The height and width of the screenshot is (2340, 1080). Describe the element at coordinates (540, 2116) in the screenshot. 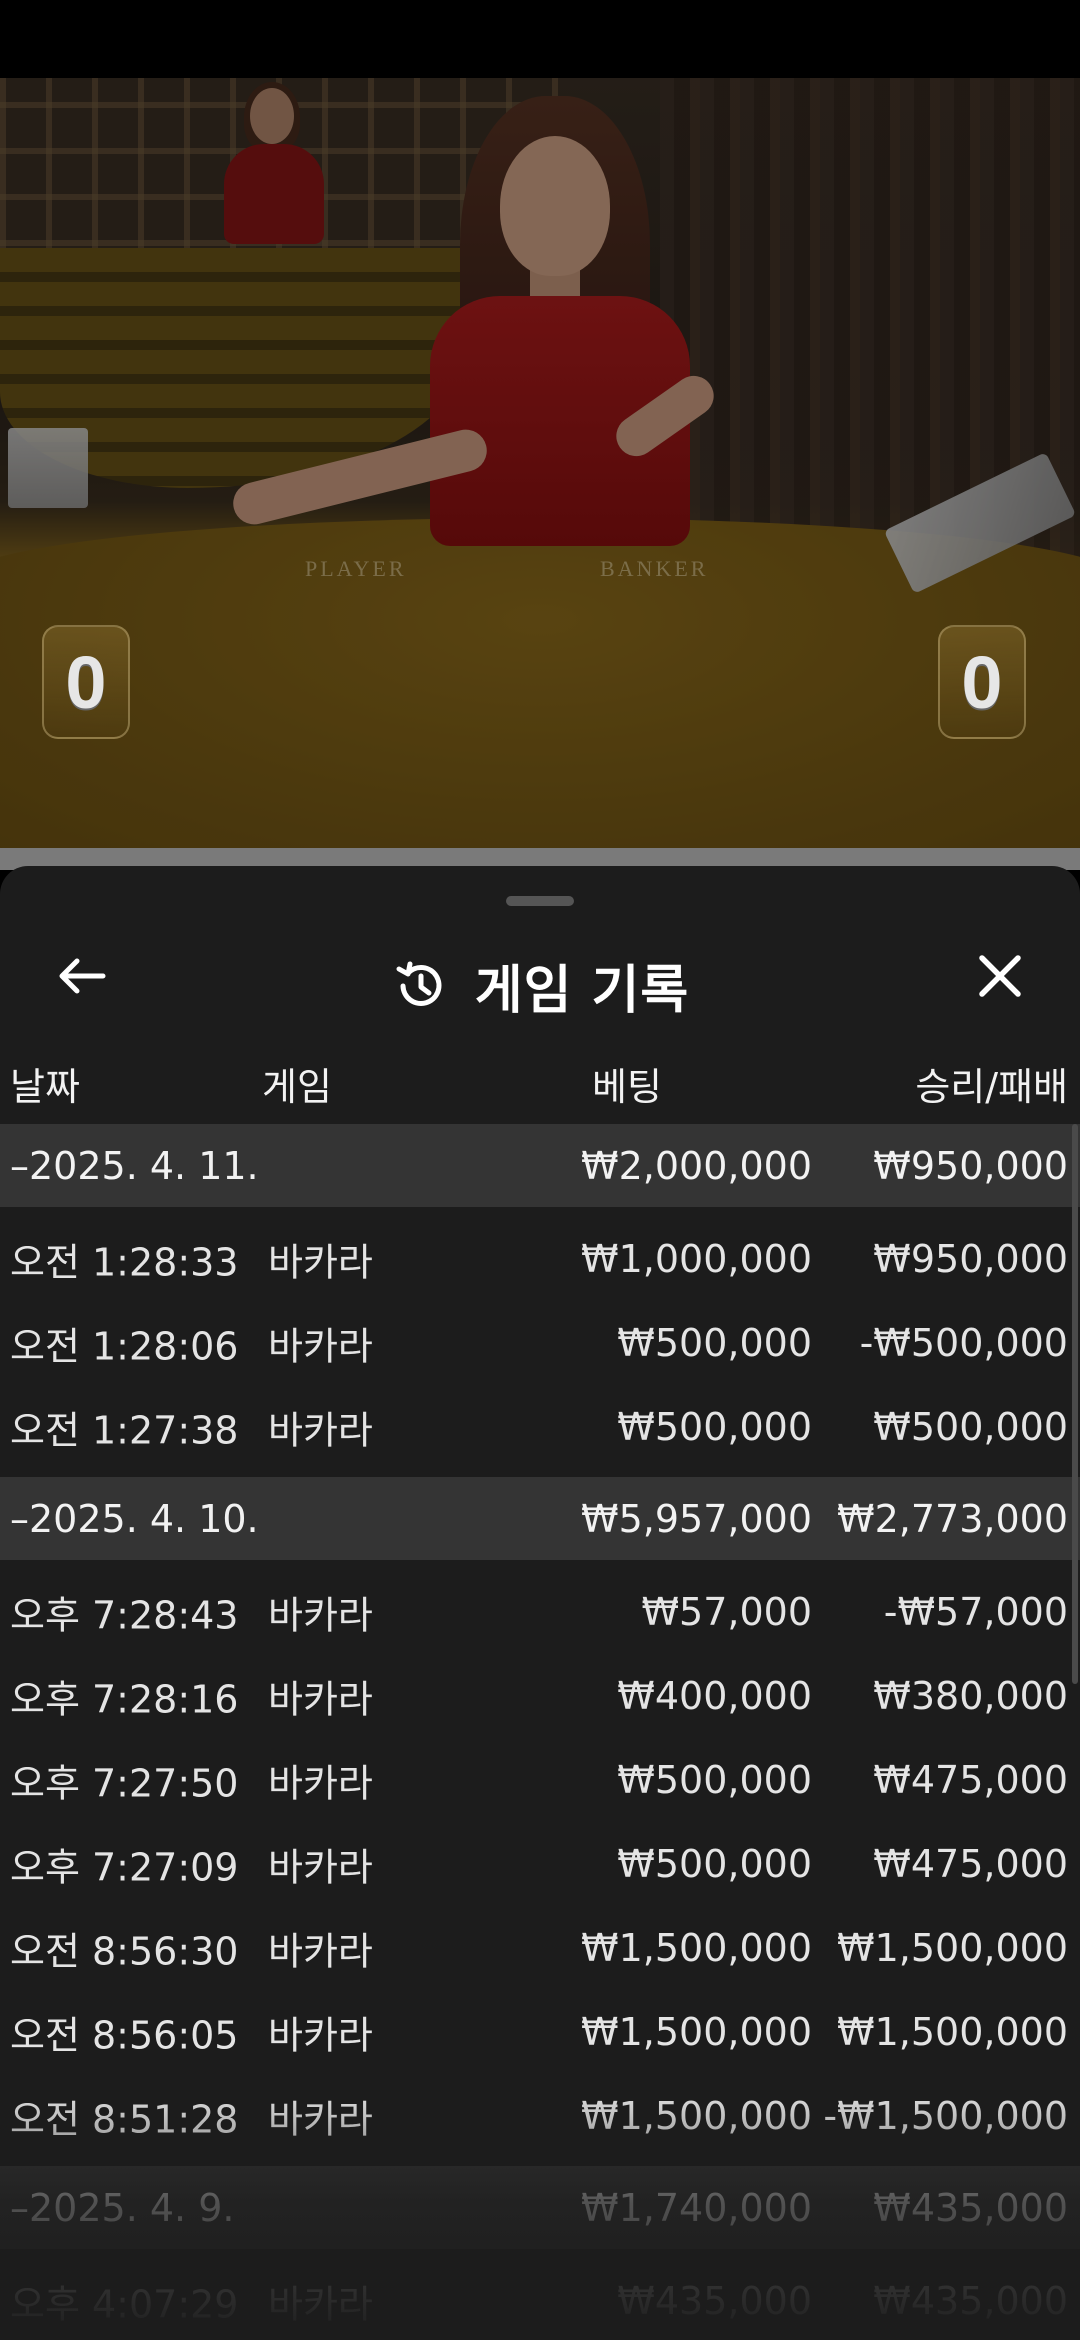

I see `history-row: 오전 8:51:28 바카라 ₩1,500,000 -₩1,500,000` at that location.